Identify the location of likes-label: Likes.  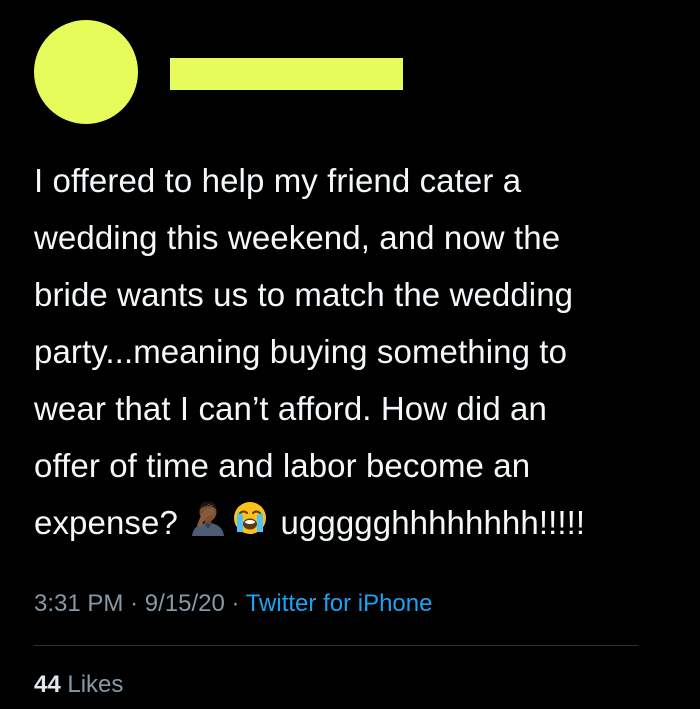
(95, 684).